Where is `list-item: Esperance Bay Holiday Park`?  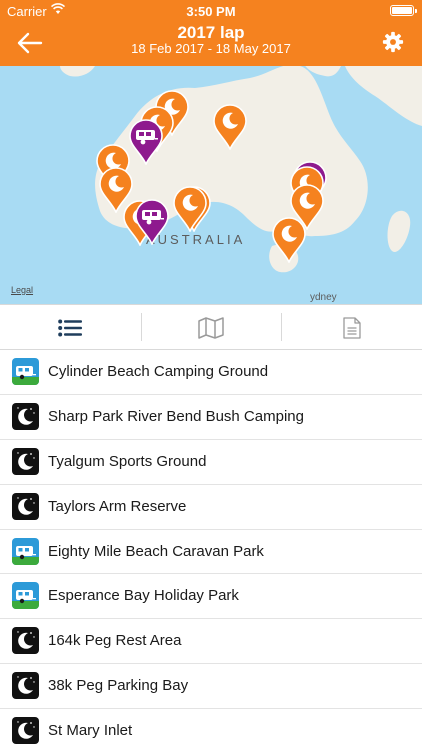
list-item: Esperance Bay Holiday Park is located at coordinates (211, 597).